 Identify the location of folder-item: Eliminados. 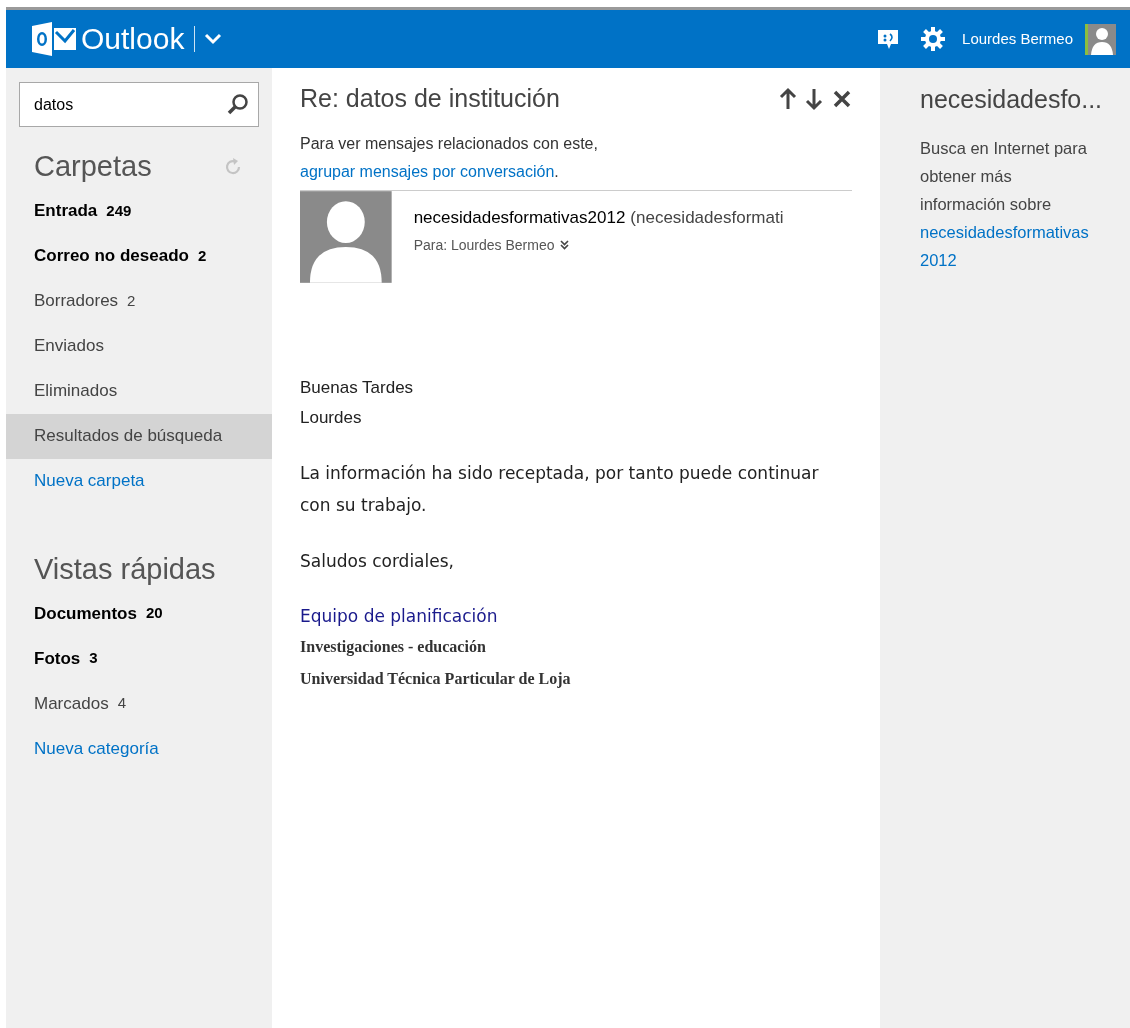
(139, 391).